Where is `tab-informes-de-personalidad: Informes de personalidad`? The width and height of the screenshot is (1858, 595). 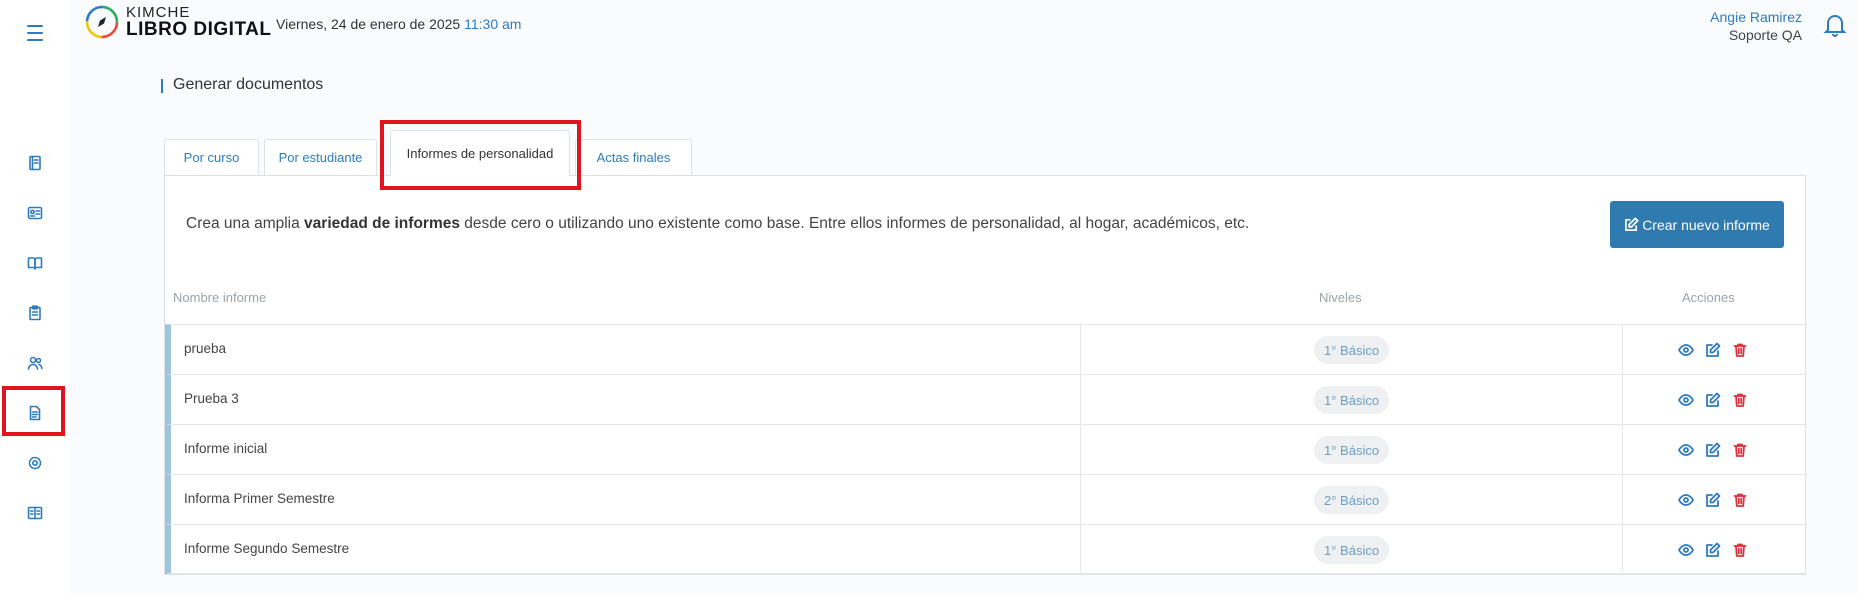
tab-informes-de-personalidad: Informes de personalidad is located at coordinates (480, 153).